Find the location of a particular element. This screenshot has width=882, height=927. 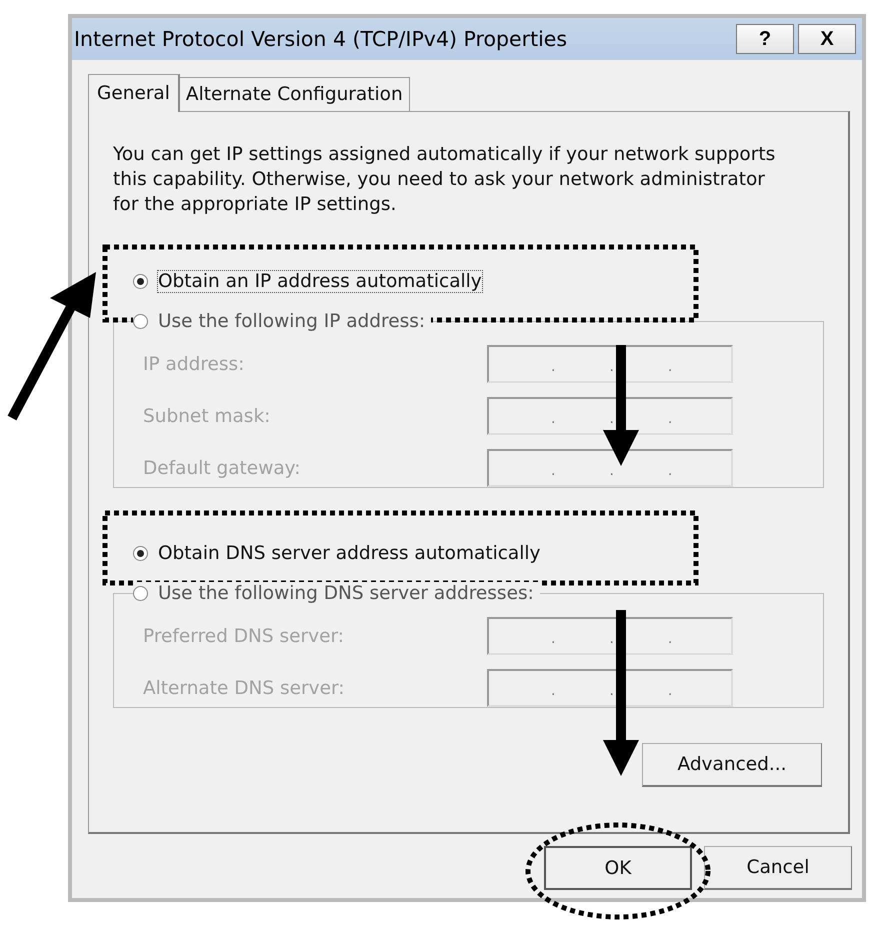

intro-text: You can get IP settings assigned automatically if your network supports this capability. Otherwise, you need to ask your network administrator for the appropriate IP settings. is located at coordinates (444, 180).